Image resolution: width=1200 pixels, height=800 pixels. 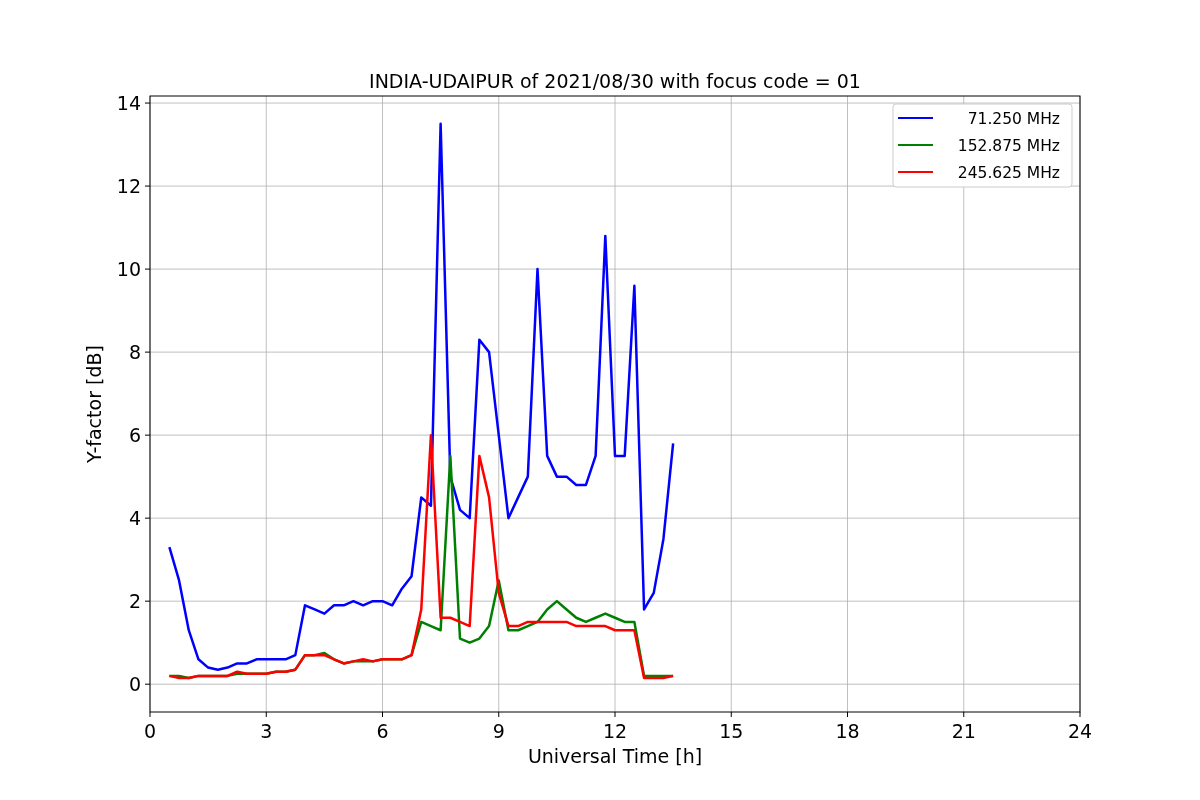 I want to click on y-tick-label: 8, so click(x=134, y=352).